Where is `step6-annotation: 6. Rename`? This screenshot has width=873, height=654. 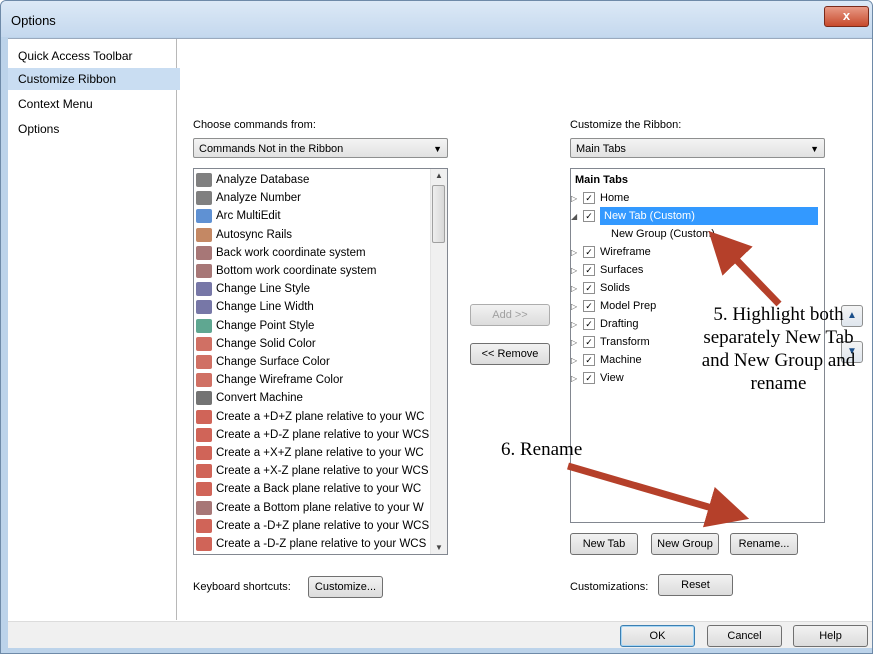
step6-annotation: 6. Rename is located at coordinates (542, 449).